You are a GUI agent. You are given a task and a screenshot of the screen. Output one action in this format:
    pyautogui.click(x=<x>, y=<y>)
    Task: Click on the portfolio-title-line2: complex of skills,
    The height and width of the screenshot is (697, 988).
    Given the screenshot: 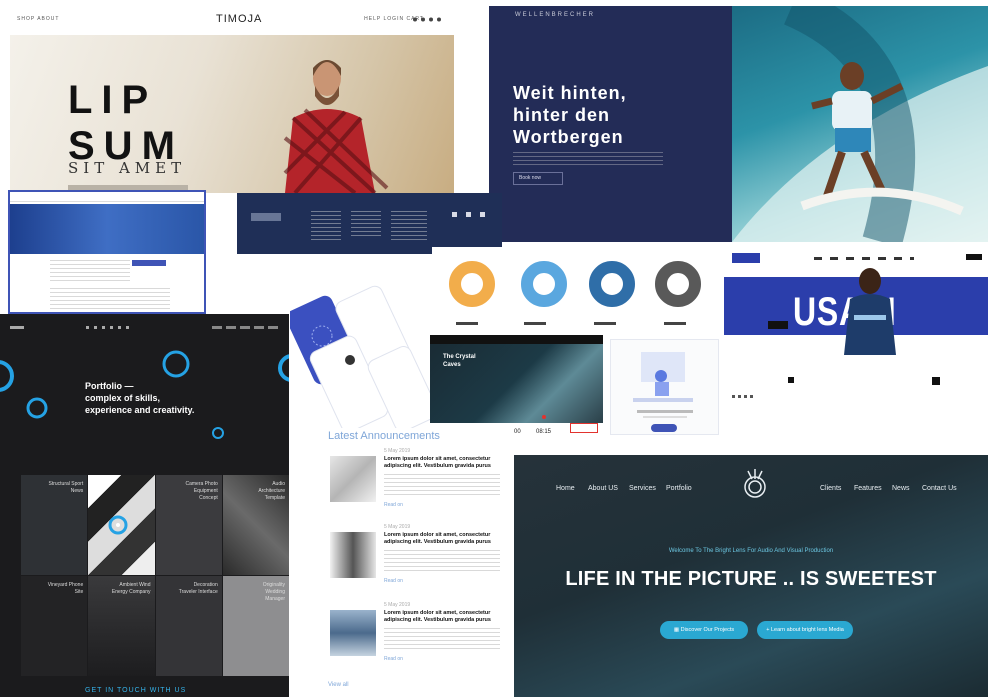 What is the action you would take?
    pyautogui.click(x=123, y=398)
    